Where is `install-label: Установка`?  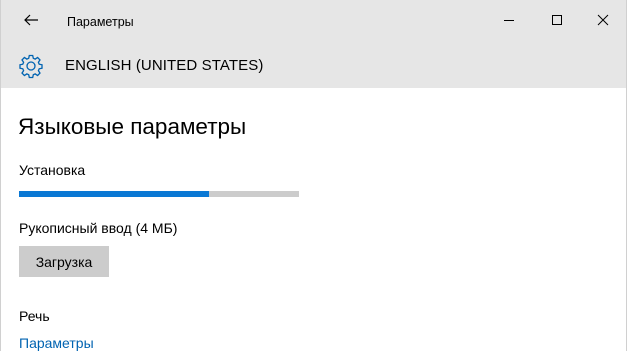 install-label: Установка is located at coordinates (52, 170).